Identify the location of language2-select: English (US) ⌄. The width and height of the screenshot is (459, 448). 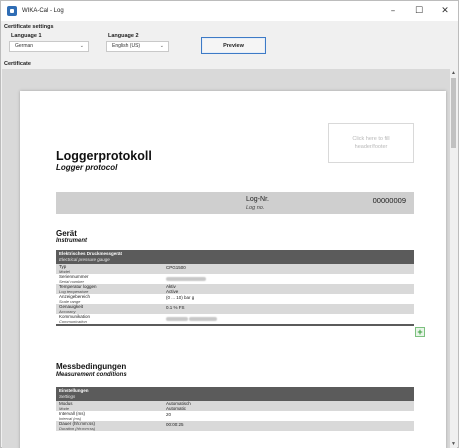
(137, 46).